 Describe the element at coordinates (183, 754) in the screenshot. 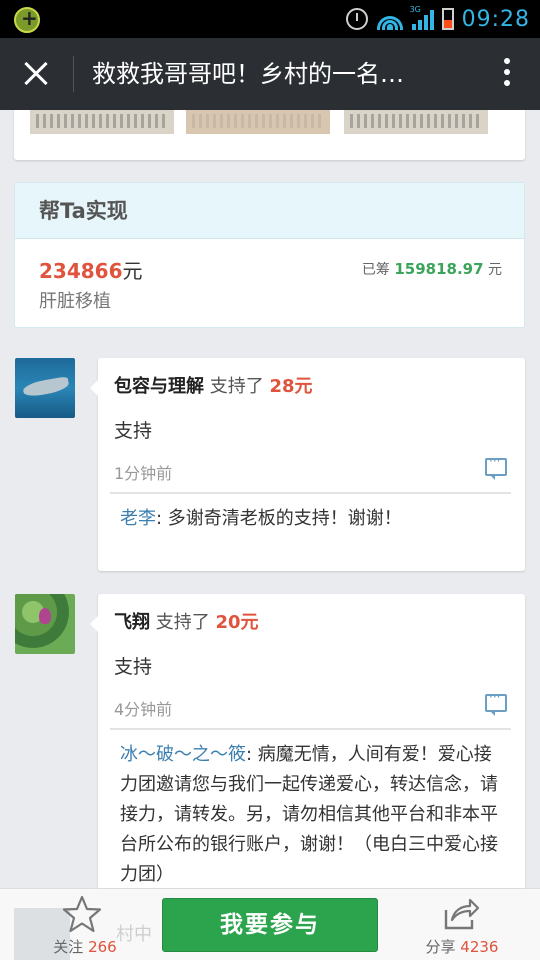

I see `reply-author: 冰～破～之～筱` at that location.